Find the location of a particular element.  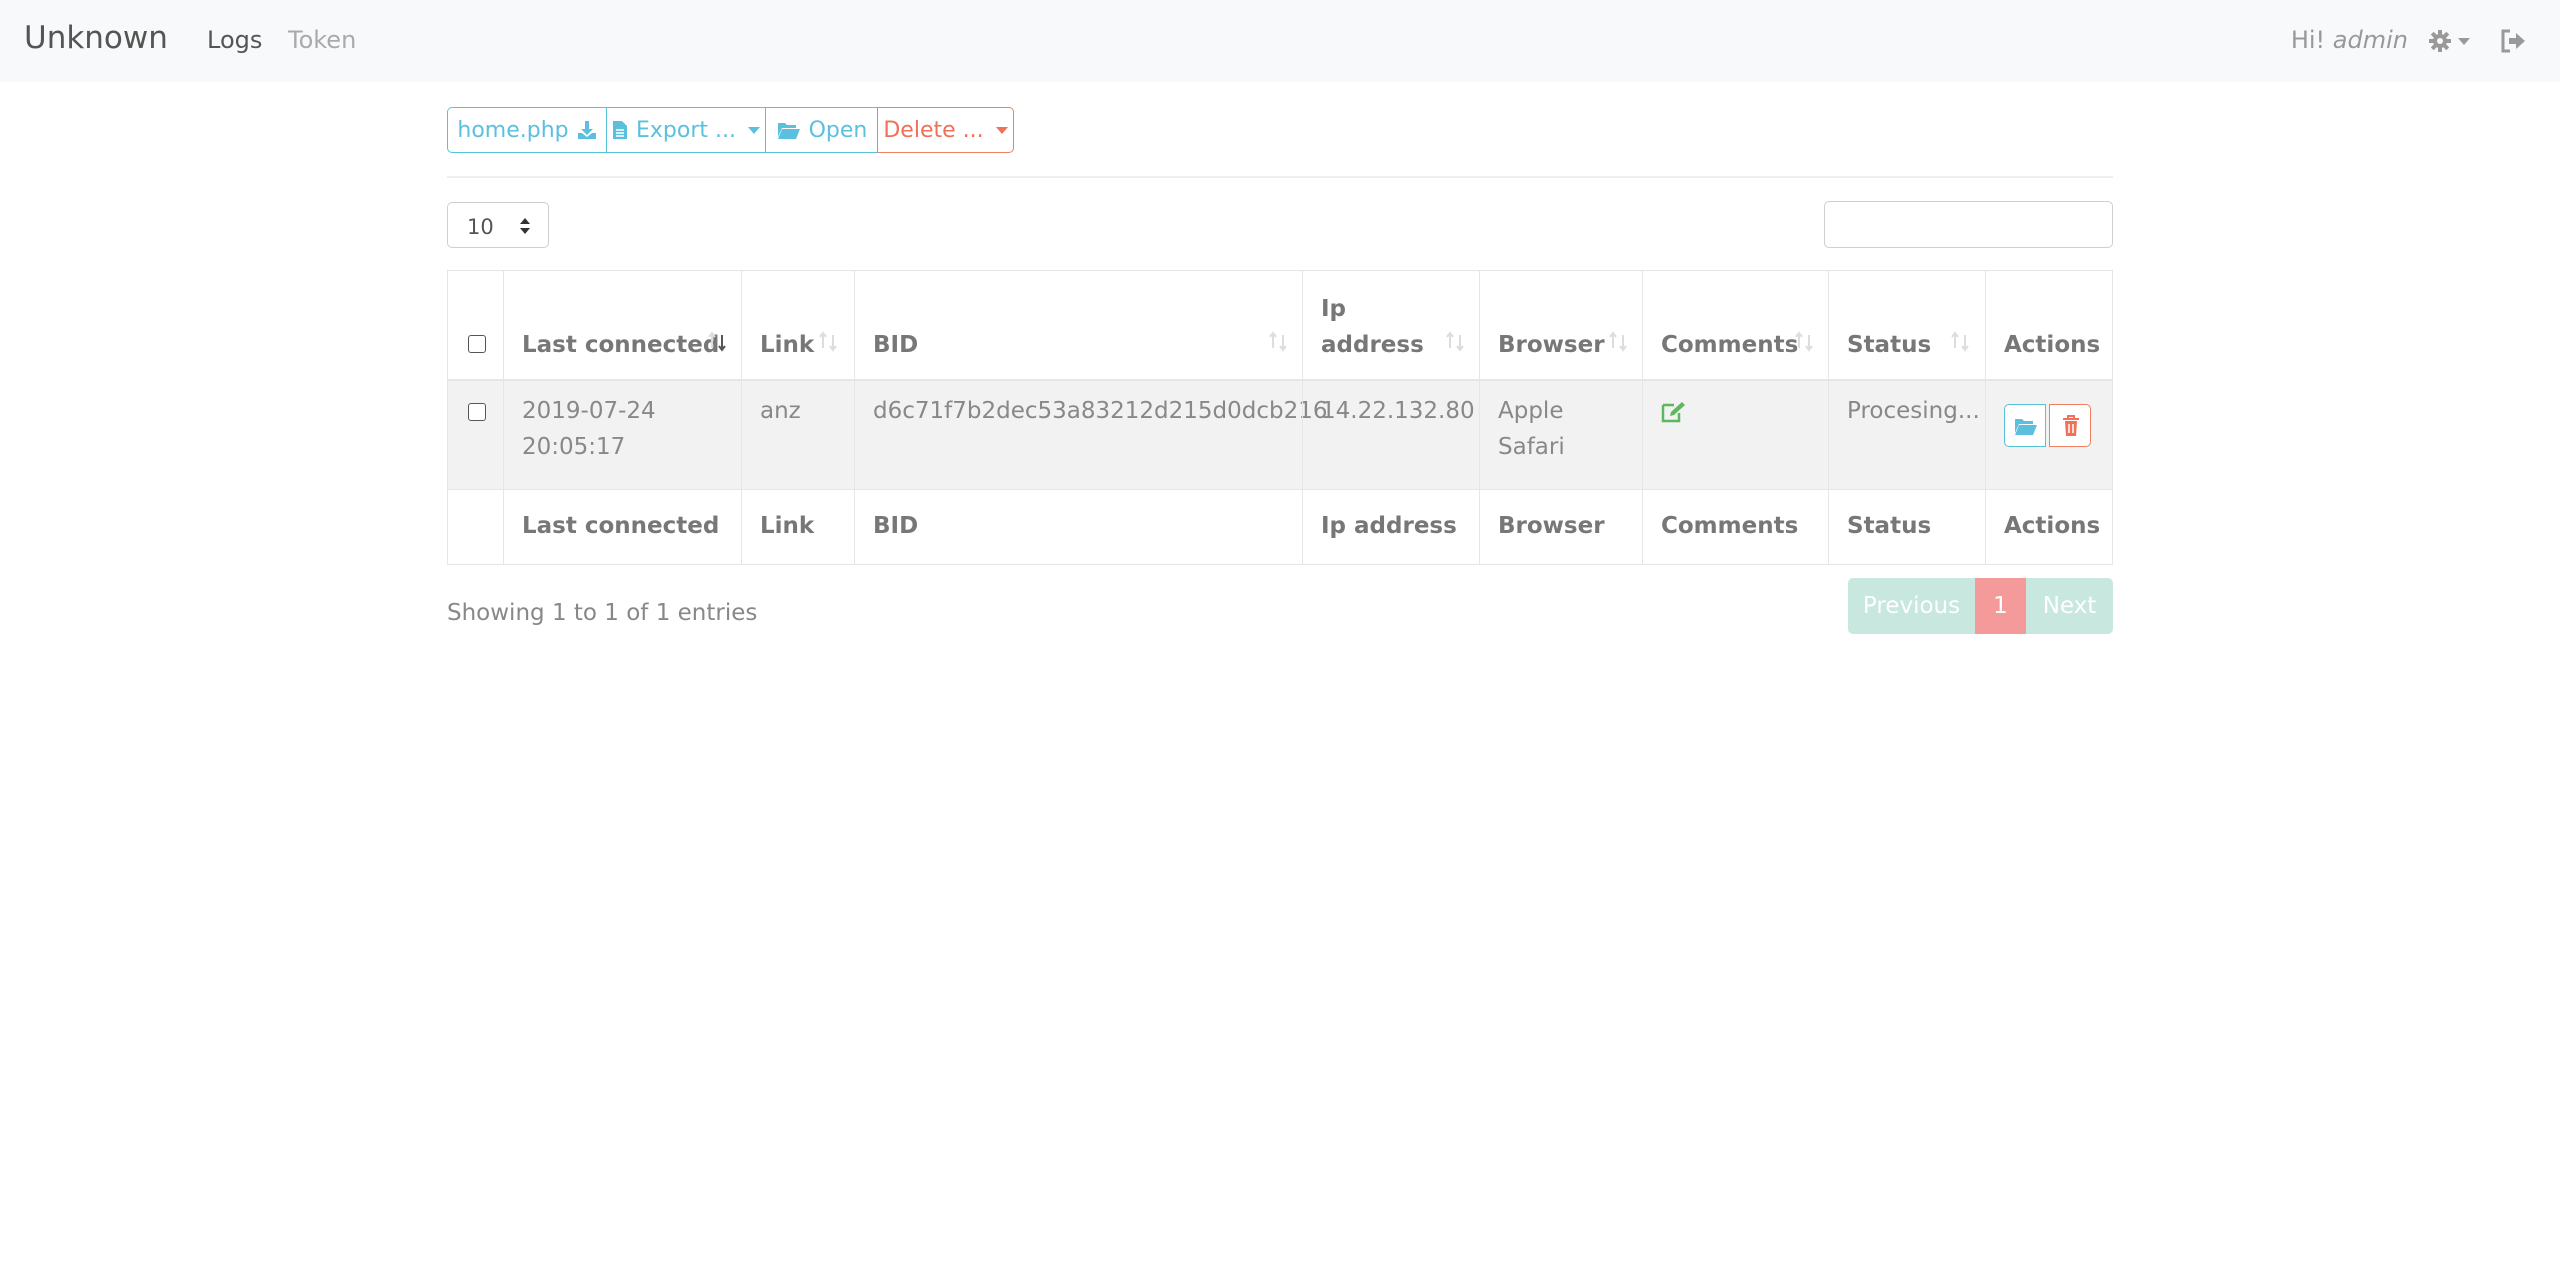

edit-icon is located at coordinates (1674, 412).